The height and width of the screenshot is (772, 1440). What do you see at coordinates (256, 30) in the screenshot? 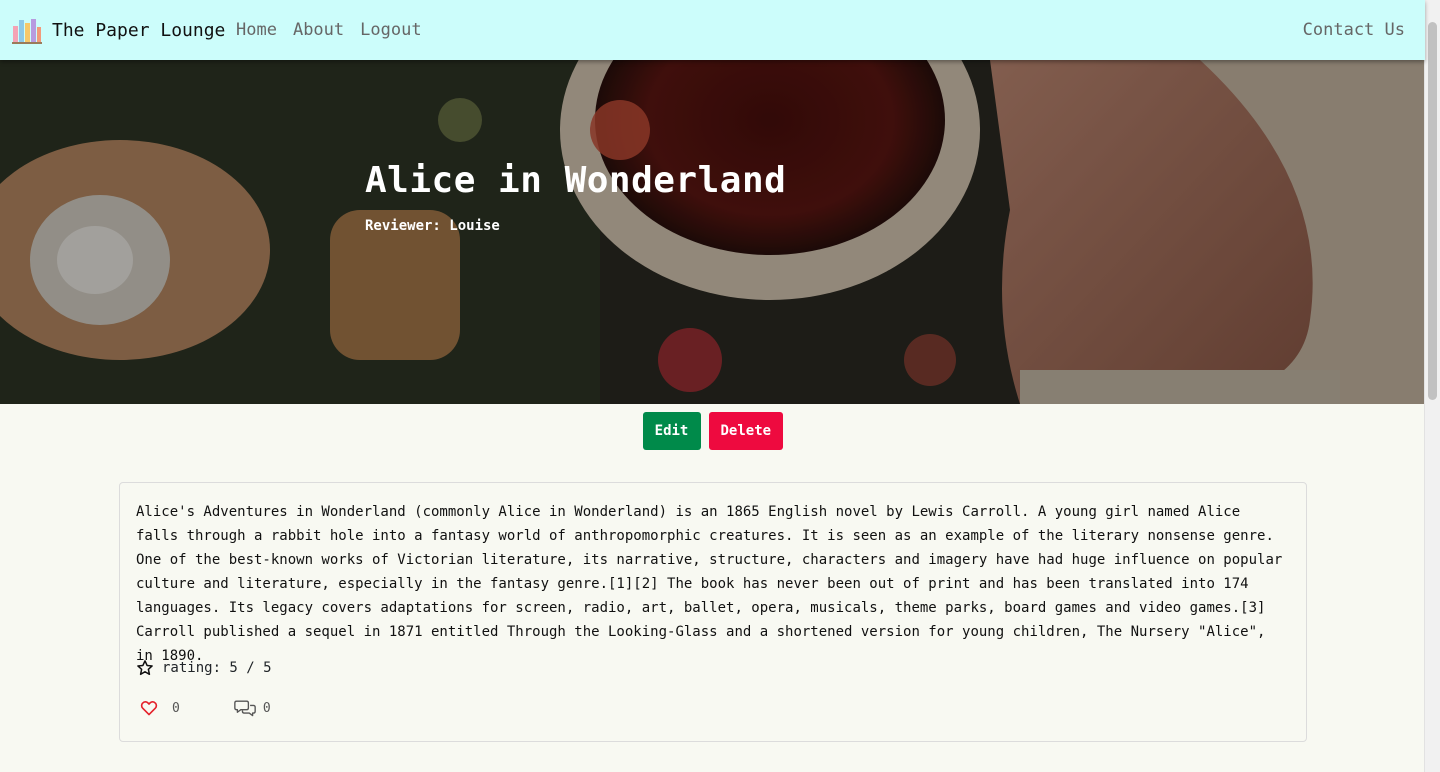
I see `nav-link-home: Home` at bounding box center [256, 30].